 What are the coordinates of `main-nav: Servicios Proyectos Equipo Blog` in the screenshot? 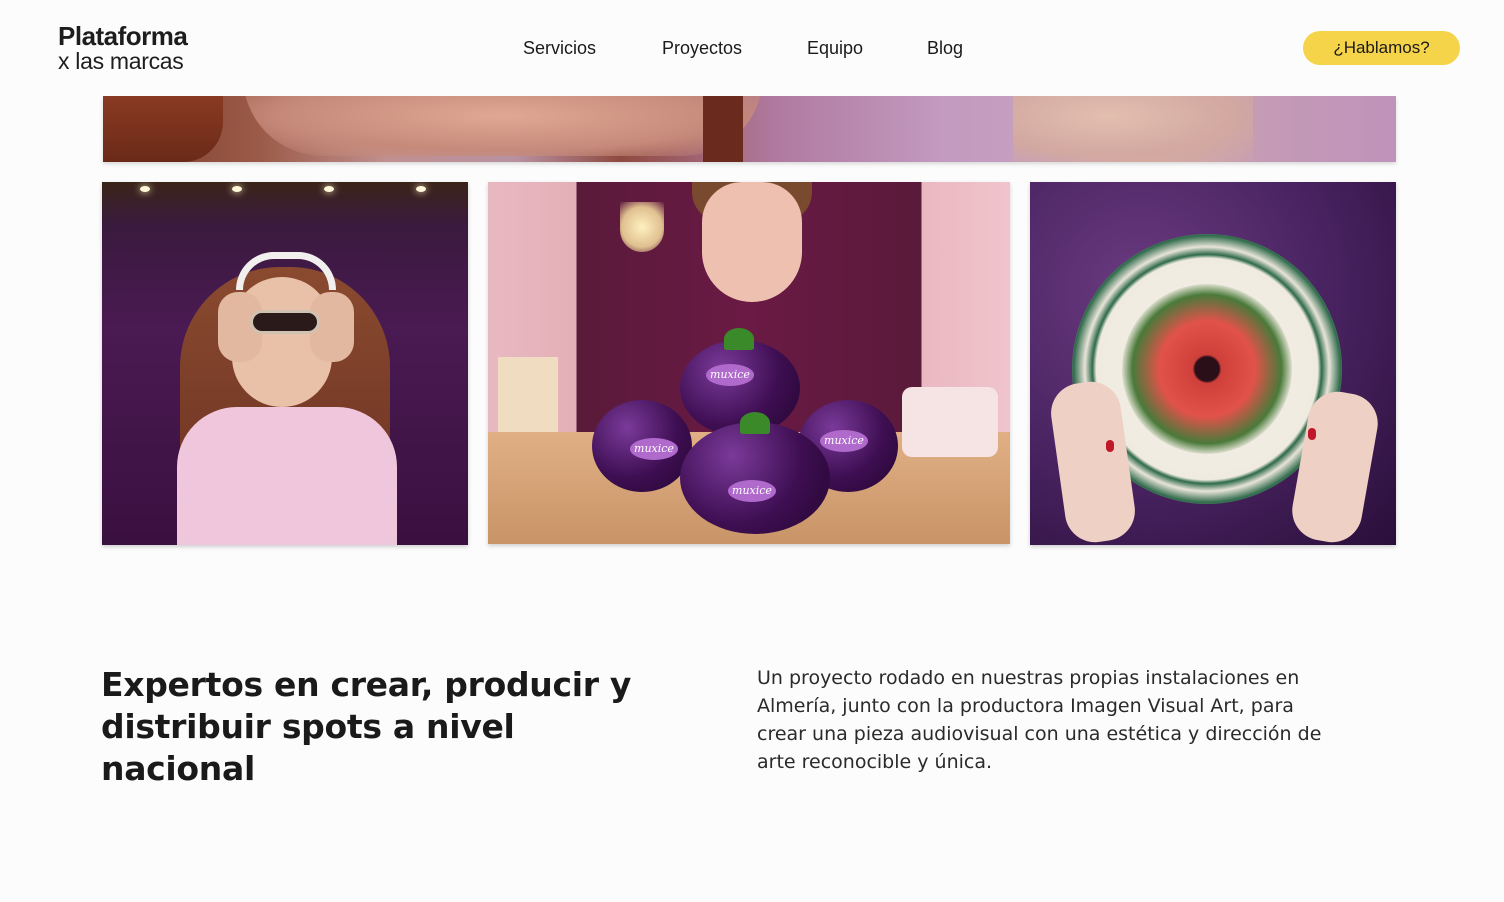 It's located at (755, 48).